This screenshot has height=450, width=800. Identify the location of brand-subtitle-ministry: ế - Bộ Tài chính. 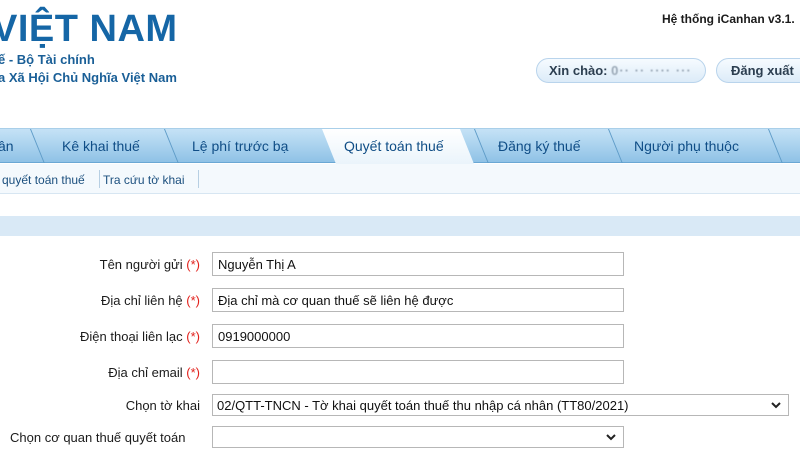
(47, 59).